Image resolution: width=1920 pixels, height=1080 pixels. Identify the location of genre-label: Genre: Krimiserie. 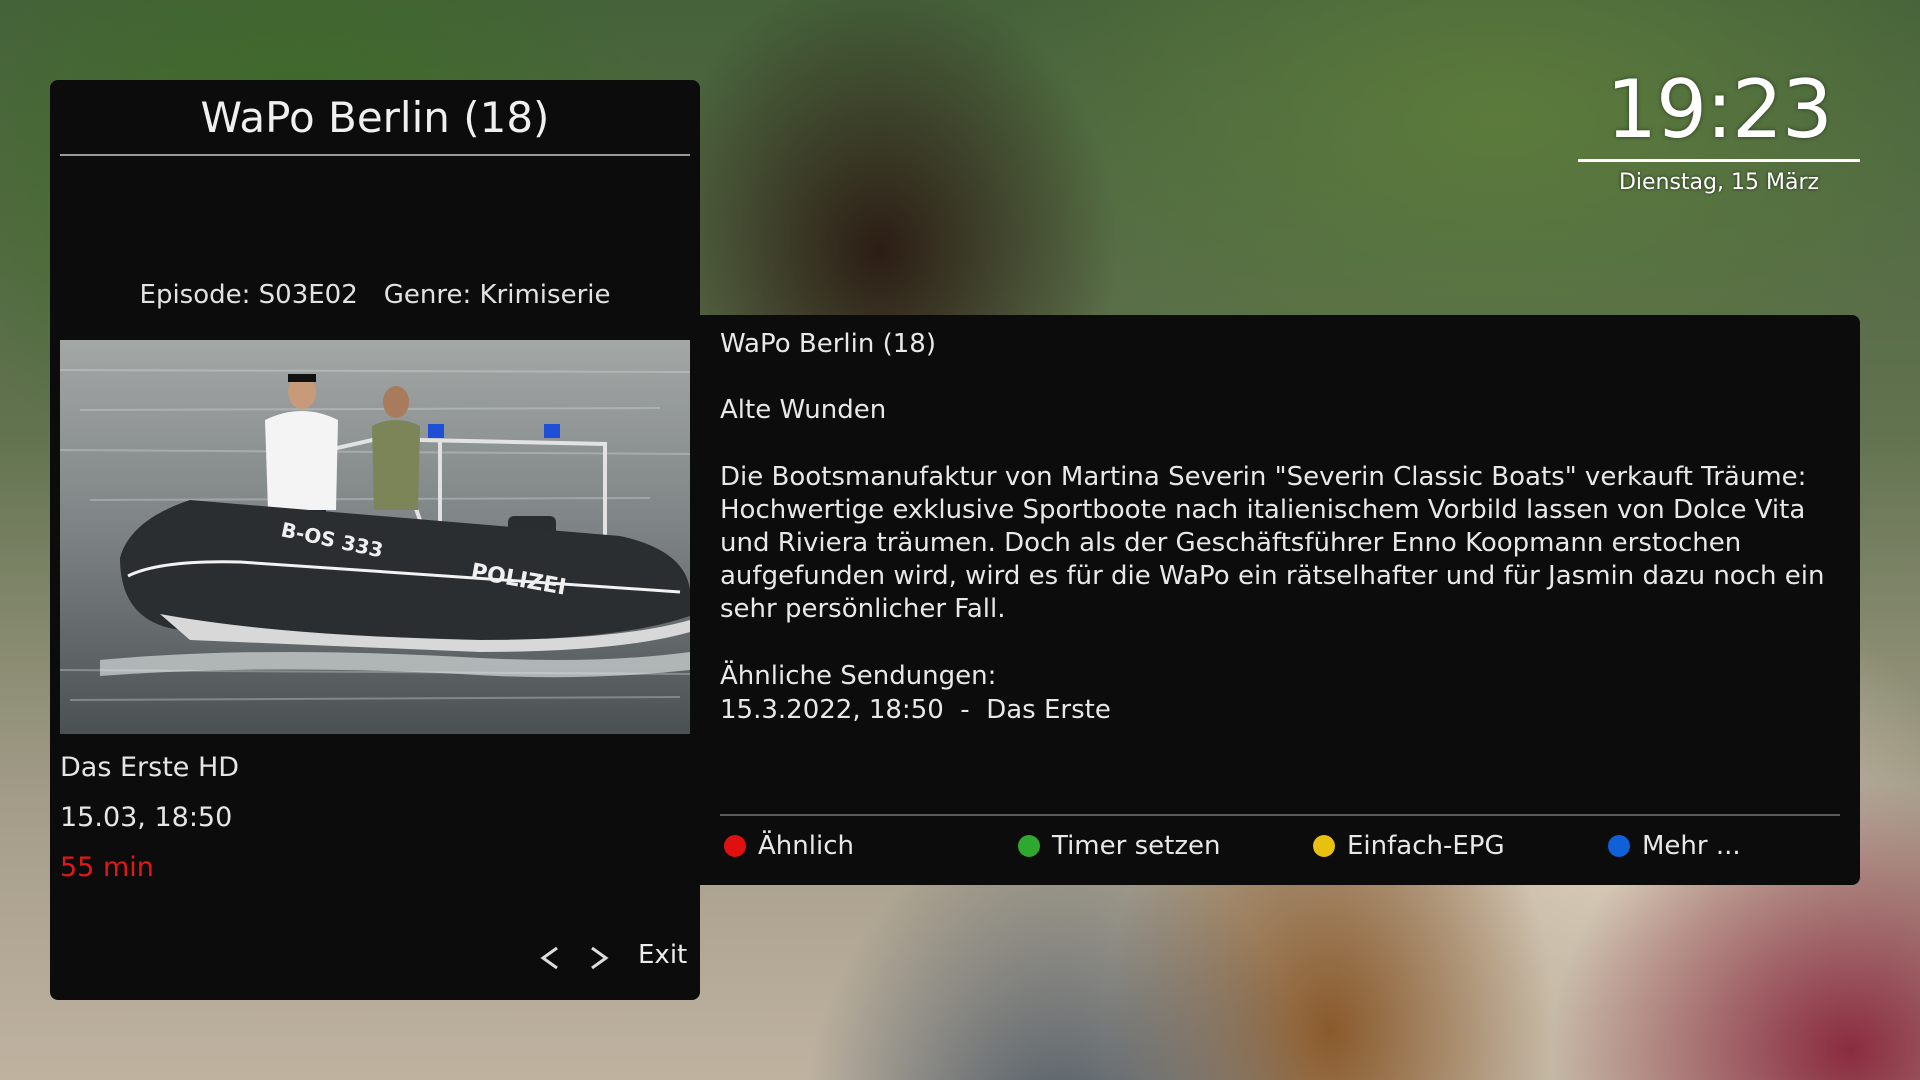
(497, 295).